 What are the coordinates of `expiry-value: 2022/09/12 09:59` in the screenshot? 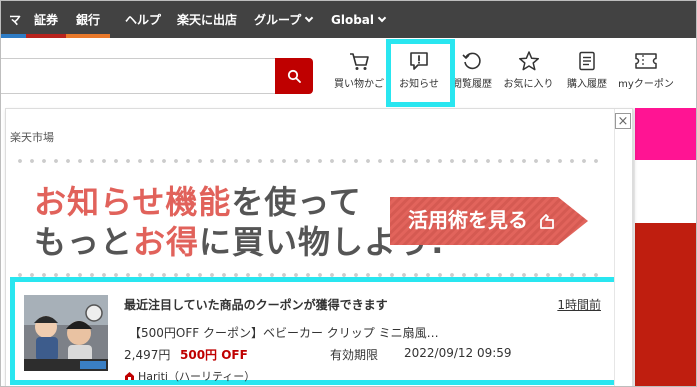 It's located at (458, 353).